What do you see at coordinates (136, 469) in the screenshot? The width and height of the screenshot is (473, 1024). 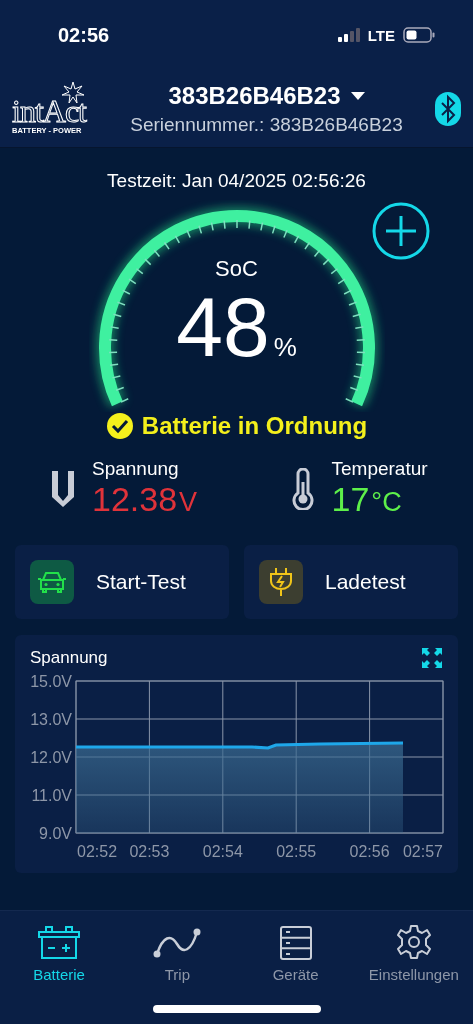 I see `metric-label: Spannung` at bounding box center [136, 469].